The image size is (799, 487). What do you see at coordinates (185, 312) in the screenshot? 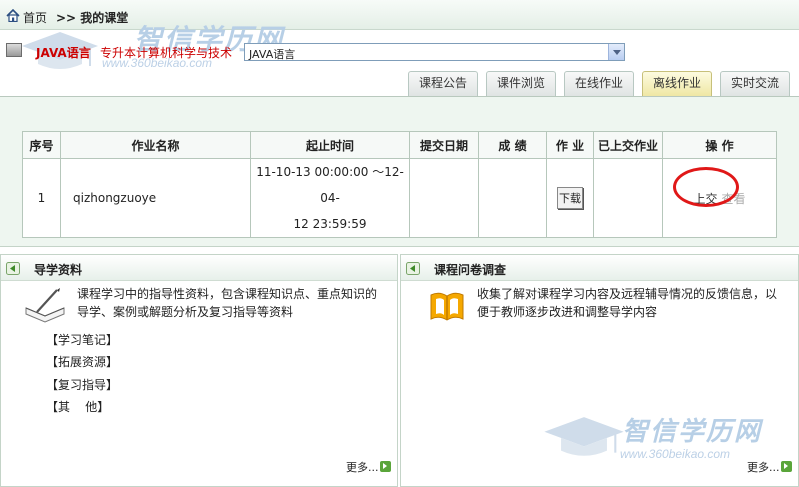
I see `guide-desc-line2: 导学、案例或解题分析及复习指导等资料` at bounding box center [185, 312].